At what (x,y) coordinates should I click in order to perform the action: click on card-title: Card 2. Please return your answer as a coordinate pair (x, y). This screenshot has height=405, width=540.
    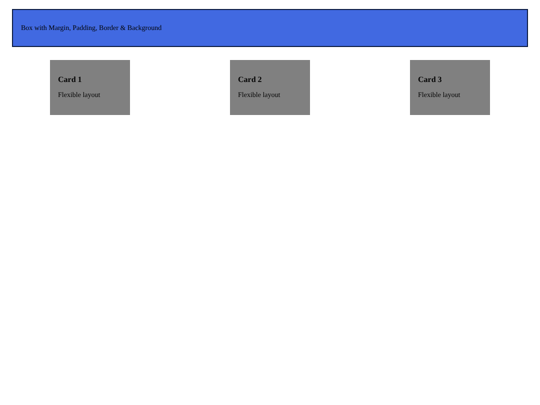
    Looking at the image, I should click on (250, 79).